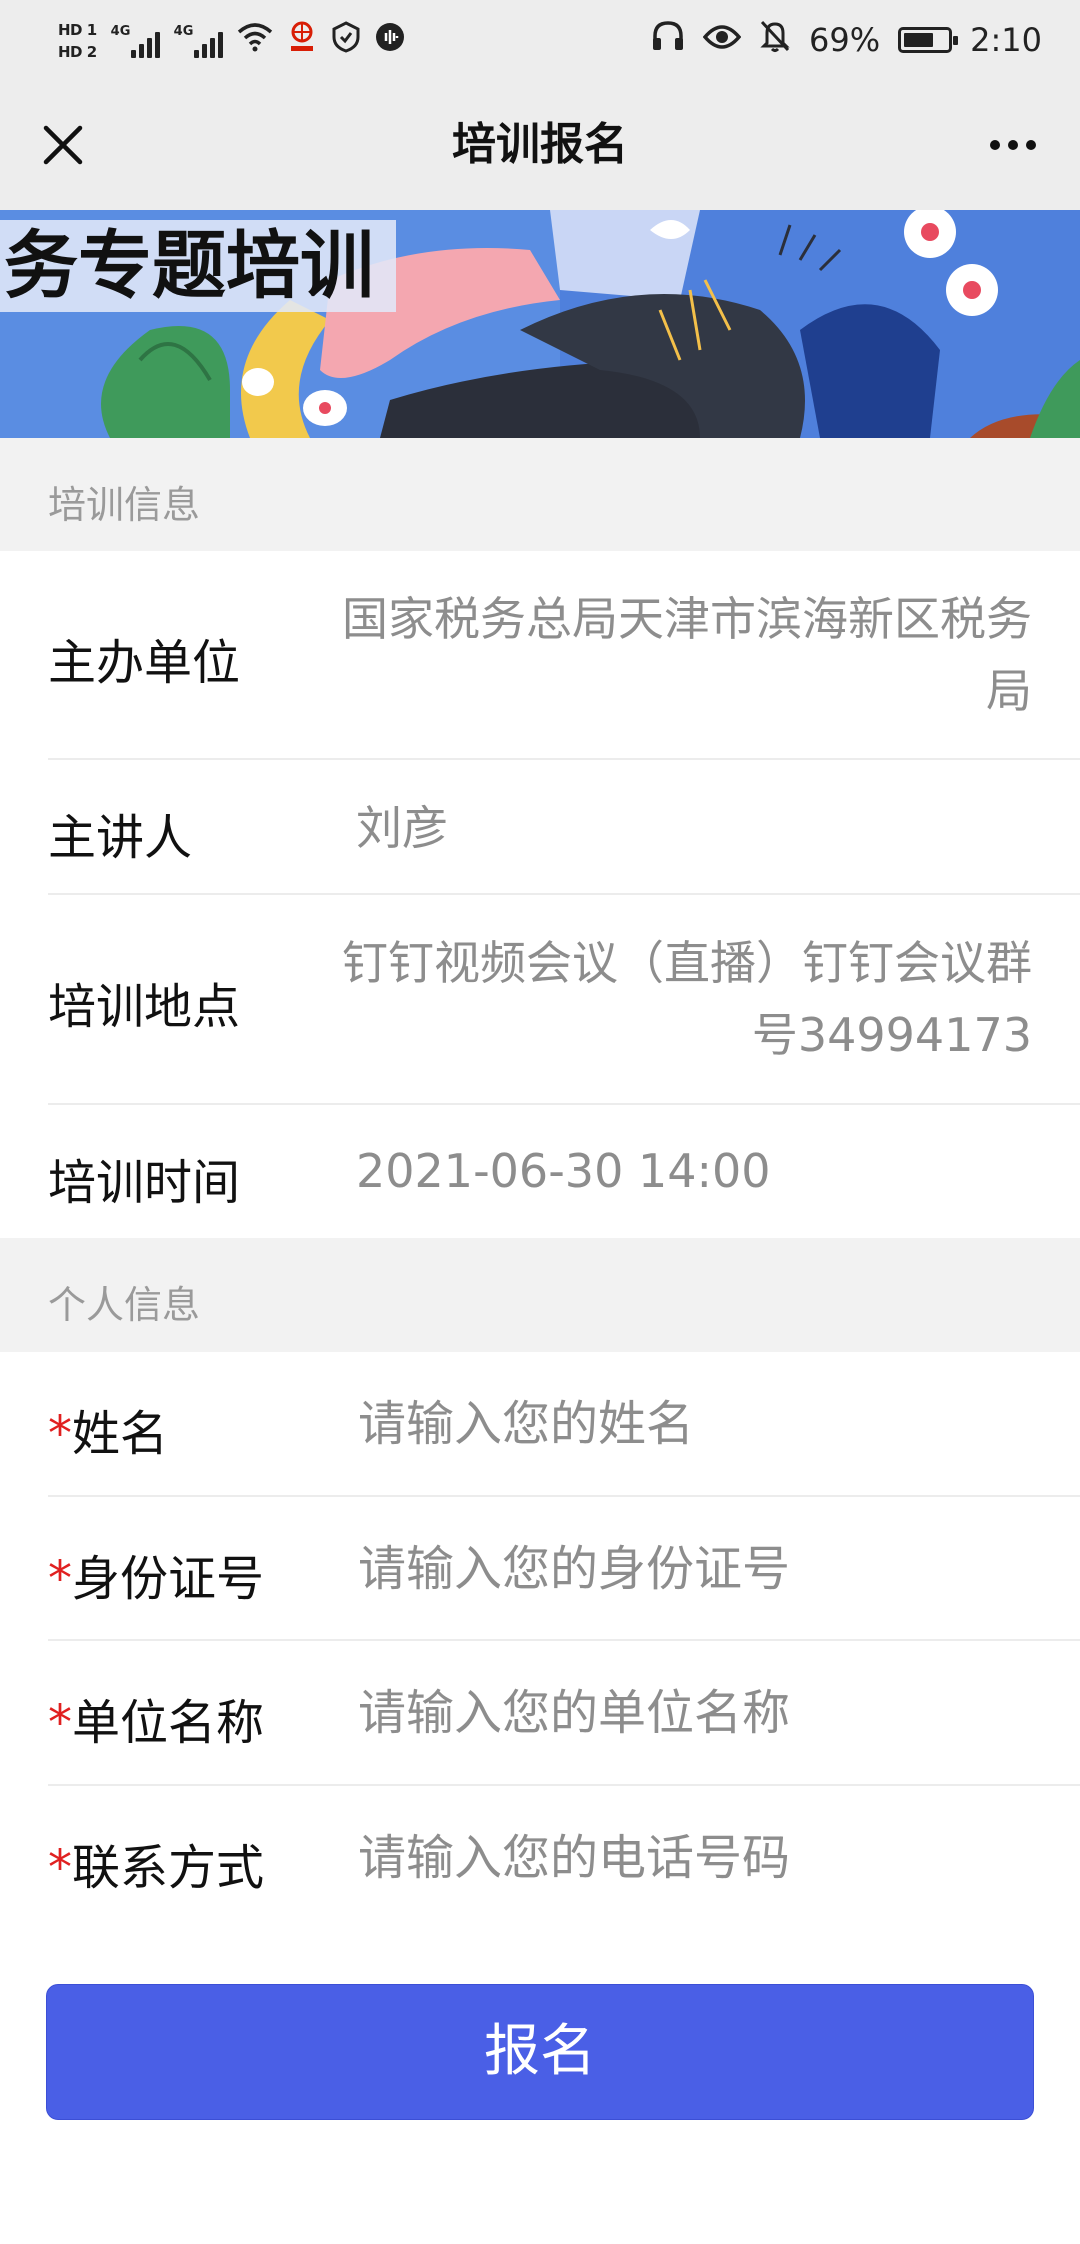  What do you see at coordinates (698, 1858) in the screenshot?
I see `phone-input` at bounding box center [698, 1858].